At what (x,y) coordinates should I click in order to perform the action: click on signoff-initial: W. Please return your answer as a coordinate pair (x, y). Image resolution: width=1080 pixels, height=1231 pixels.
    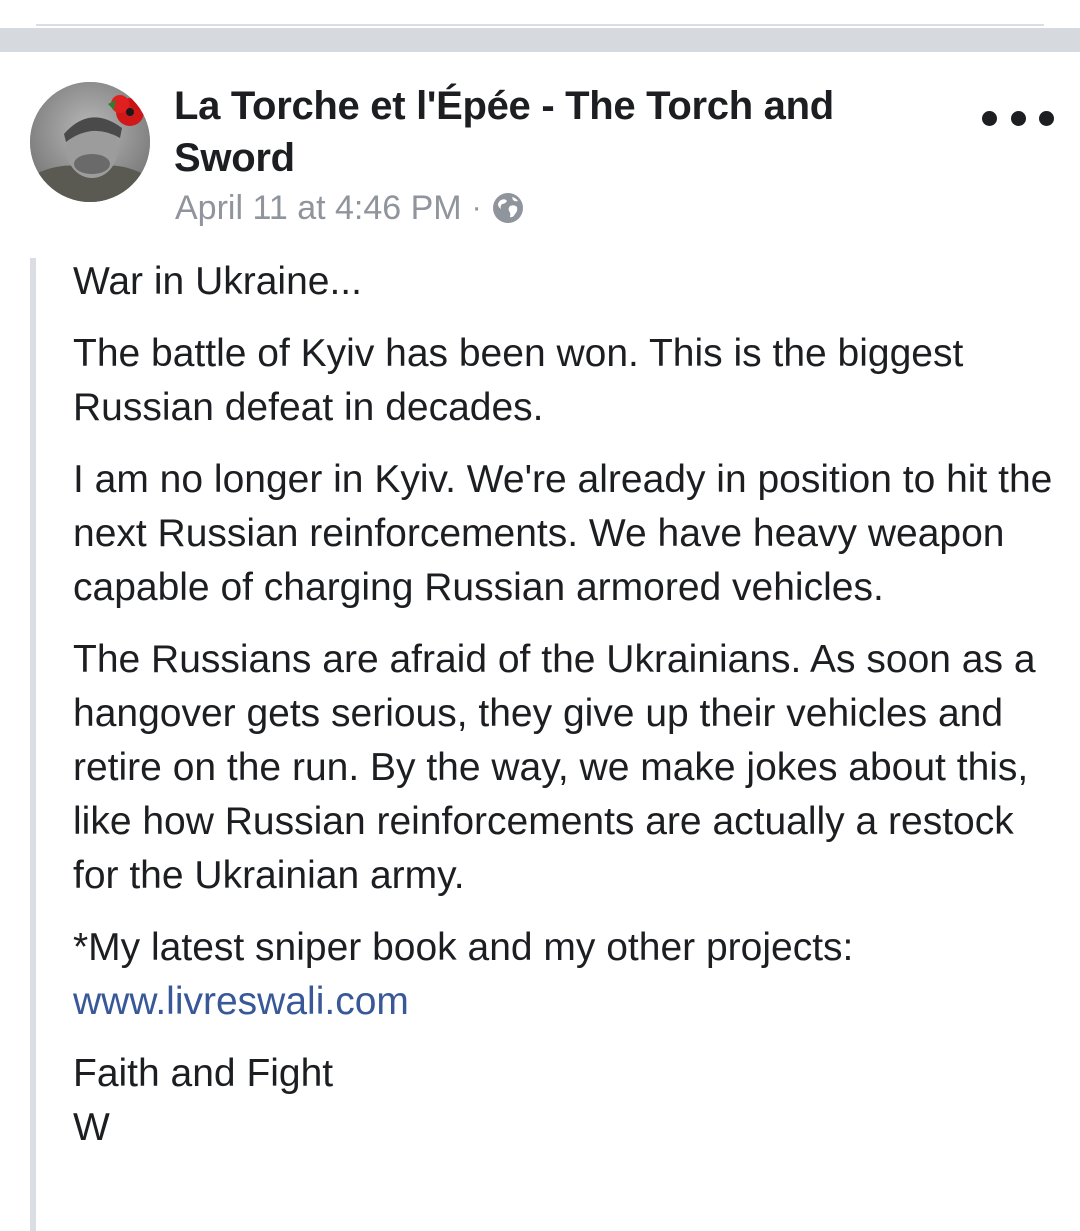
    Looking at the image, I should click on (91, 1127).